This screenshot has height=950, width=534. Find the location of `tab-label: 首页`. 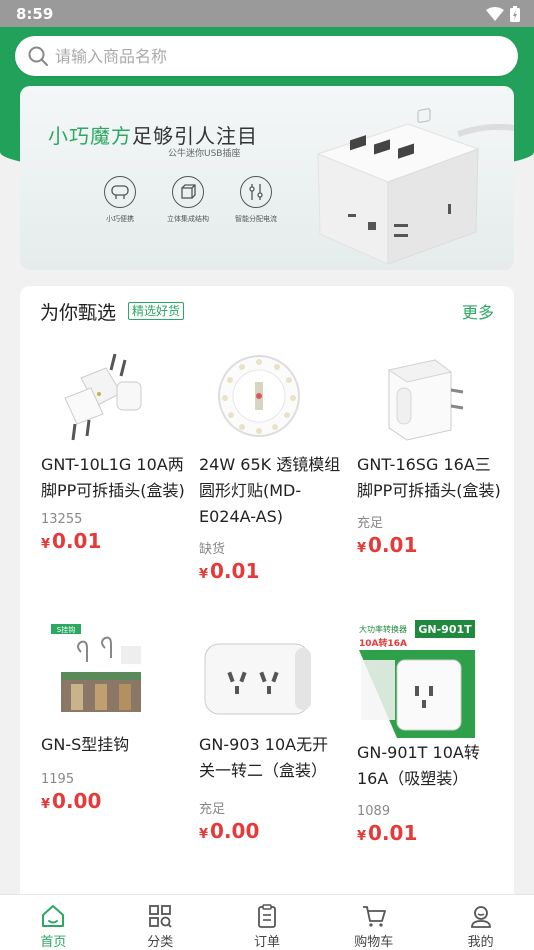

tab-label: 首页 is located at coordinates (53, 942).